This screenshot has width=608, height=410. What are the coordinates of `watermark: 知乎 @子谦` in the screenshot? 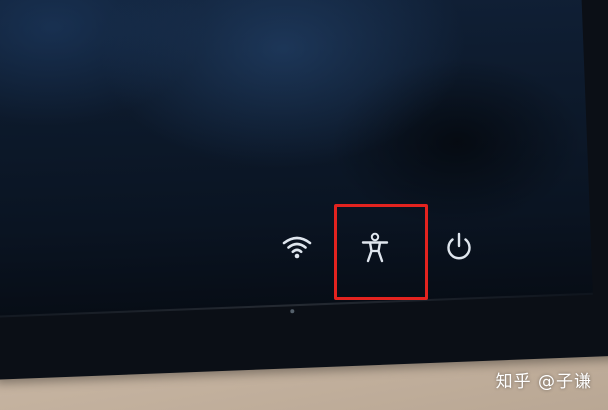 It's located at (543, 382).